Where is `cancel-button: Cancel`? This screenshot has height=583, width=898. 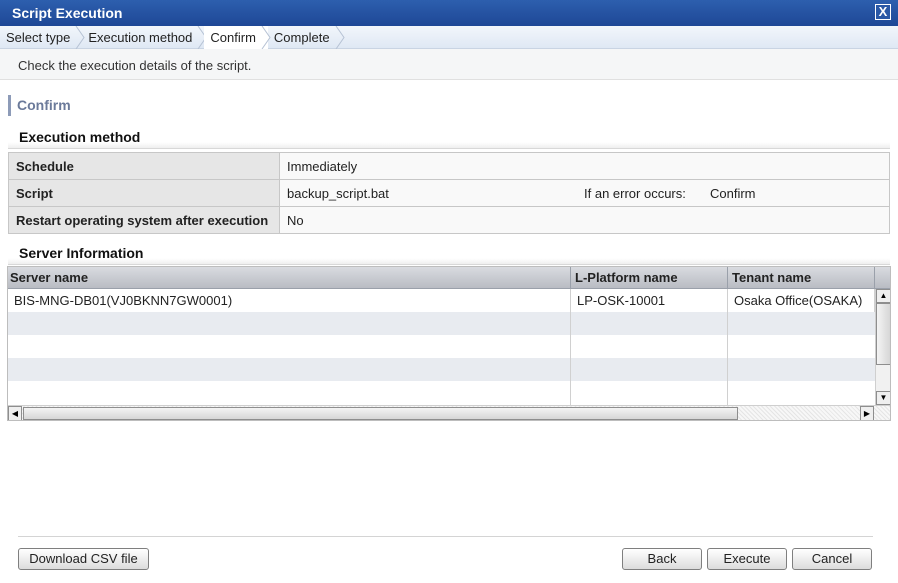
cancel-button: Cancel is located at coordinates (832, 559).